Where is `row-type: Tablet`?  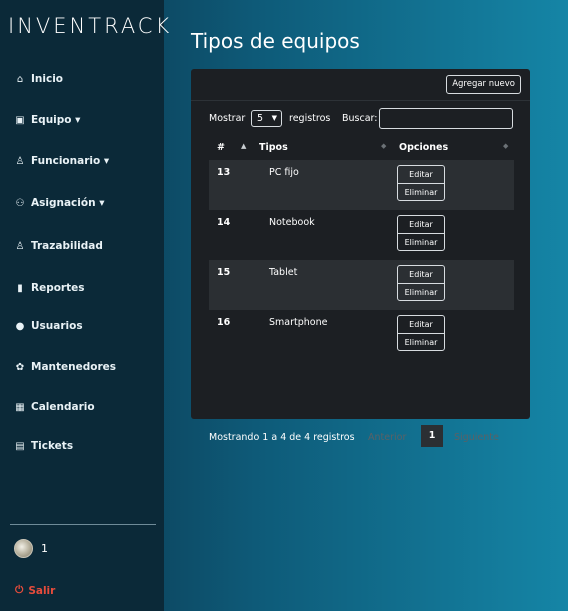 row-type: Tablet is located at coordinates (283, 272).